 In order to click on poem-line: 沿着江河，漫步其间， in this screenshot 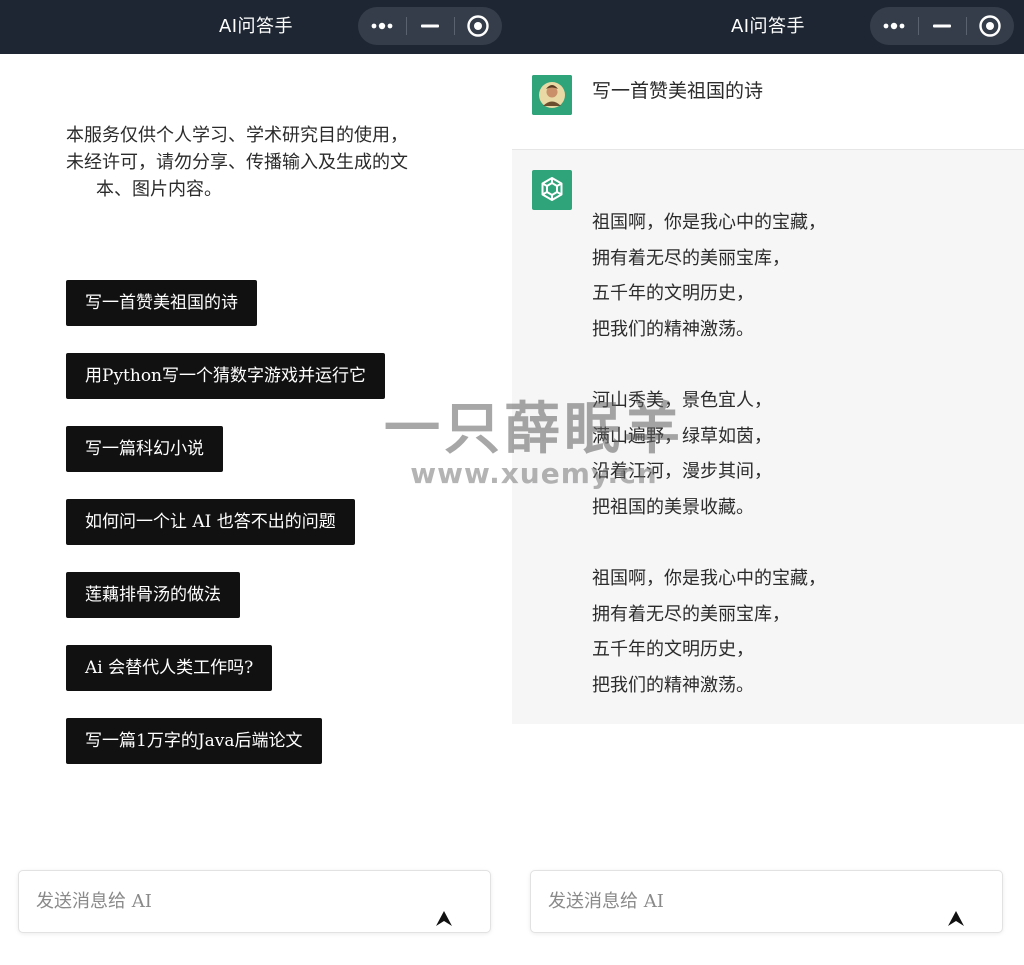, I will do `click(682, 472)`.